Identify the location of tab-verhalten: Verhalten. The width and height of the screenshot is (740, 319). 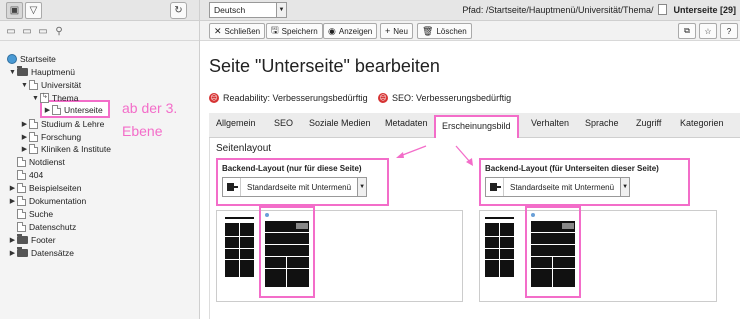
(550, 123).